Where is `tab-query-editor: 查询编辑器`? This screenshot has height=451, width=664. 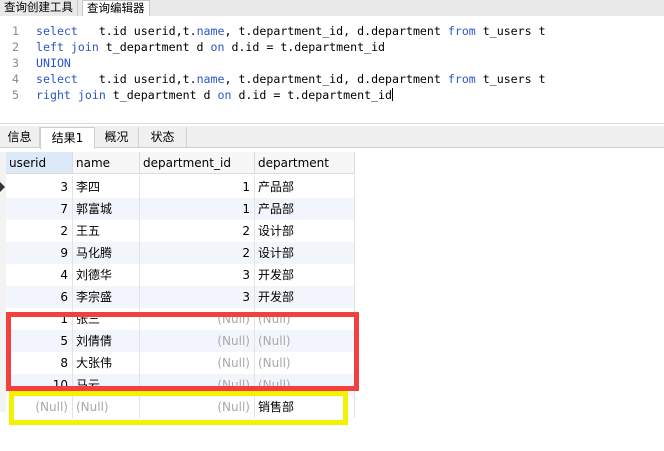 tab-query-editor: 查询编辑器 is located at coordinates (116, 8).